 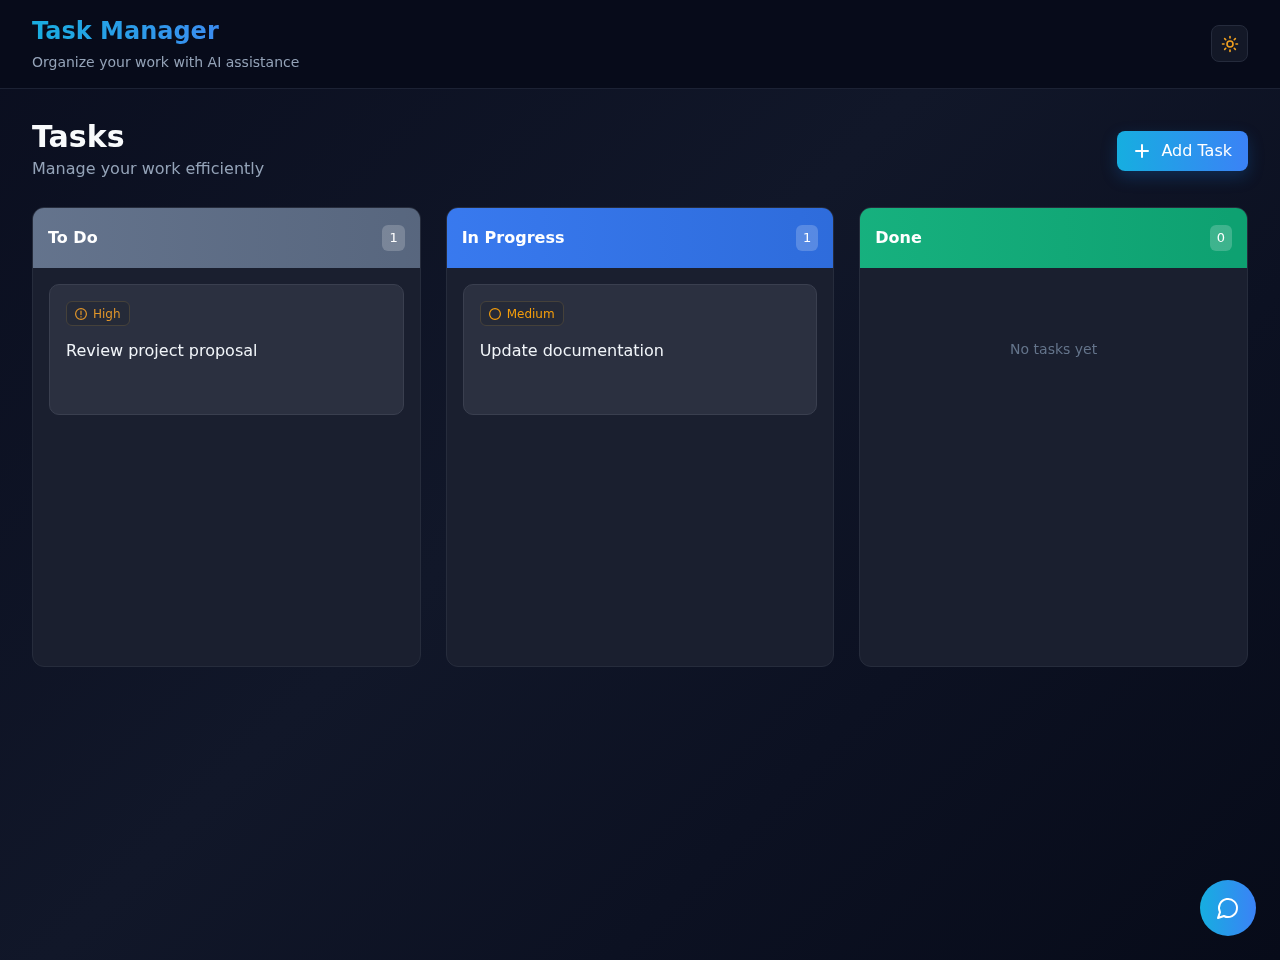 I want to click on column-title: Done, so click(x=898, y=238).